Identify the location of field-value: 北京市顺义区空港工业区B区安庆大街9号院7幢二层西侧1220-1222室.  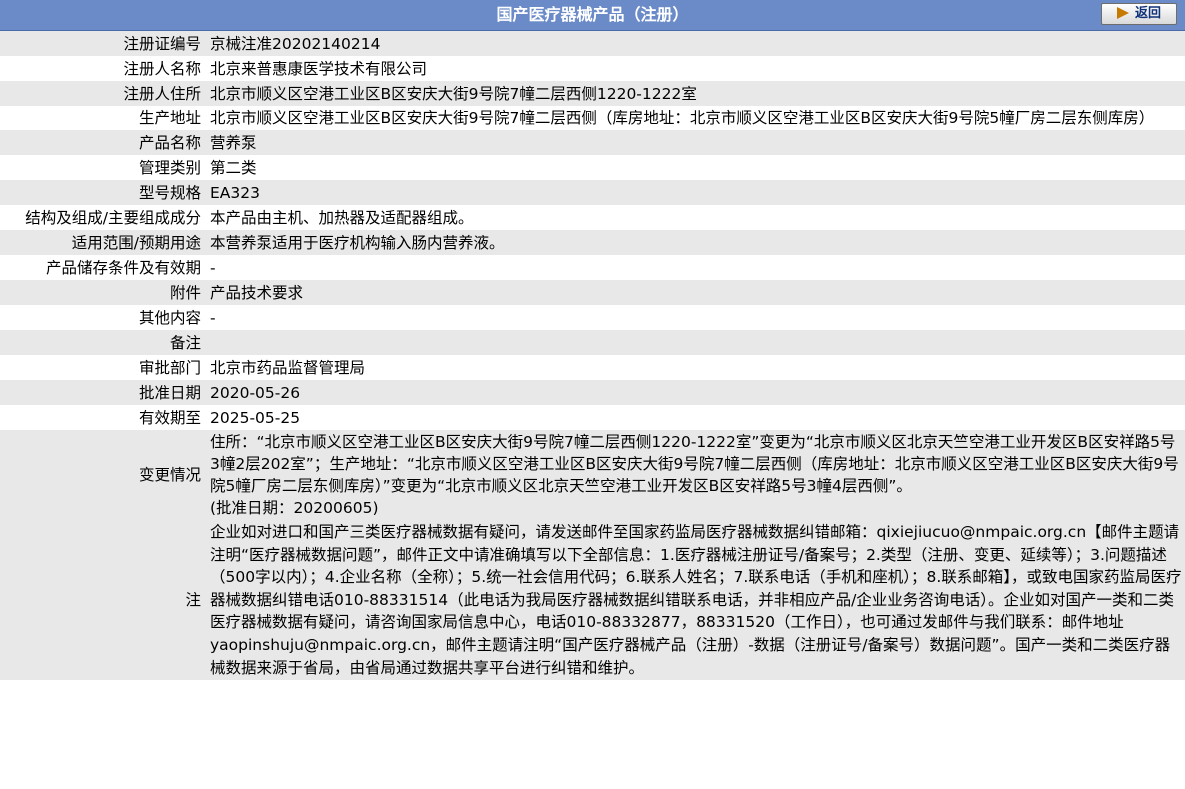
(695, 93).